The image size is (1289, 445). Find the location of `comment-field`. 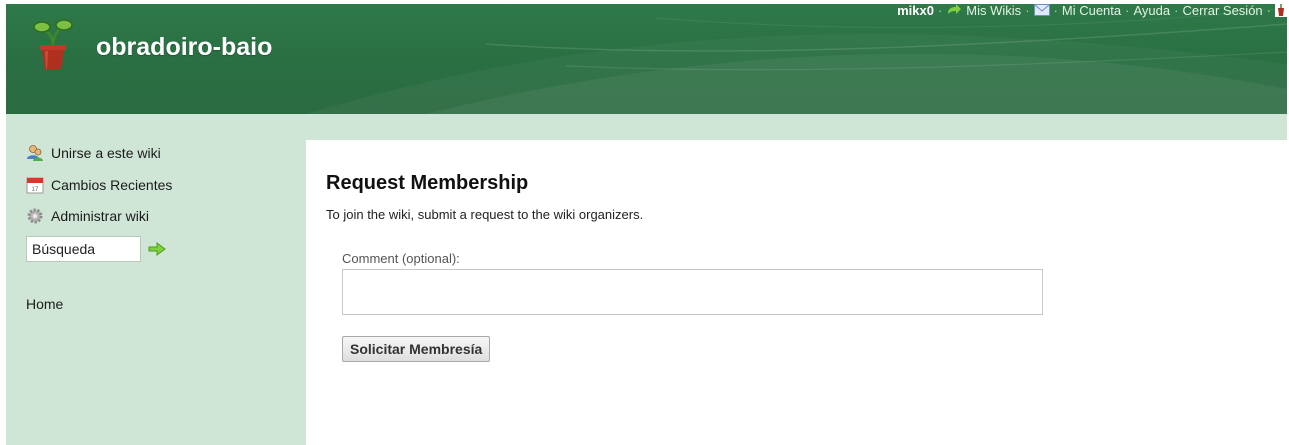

comment-field is located at coordinates (692, 292).